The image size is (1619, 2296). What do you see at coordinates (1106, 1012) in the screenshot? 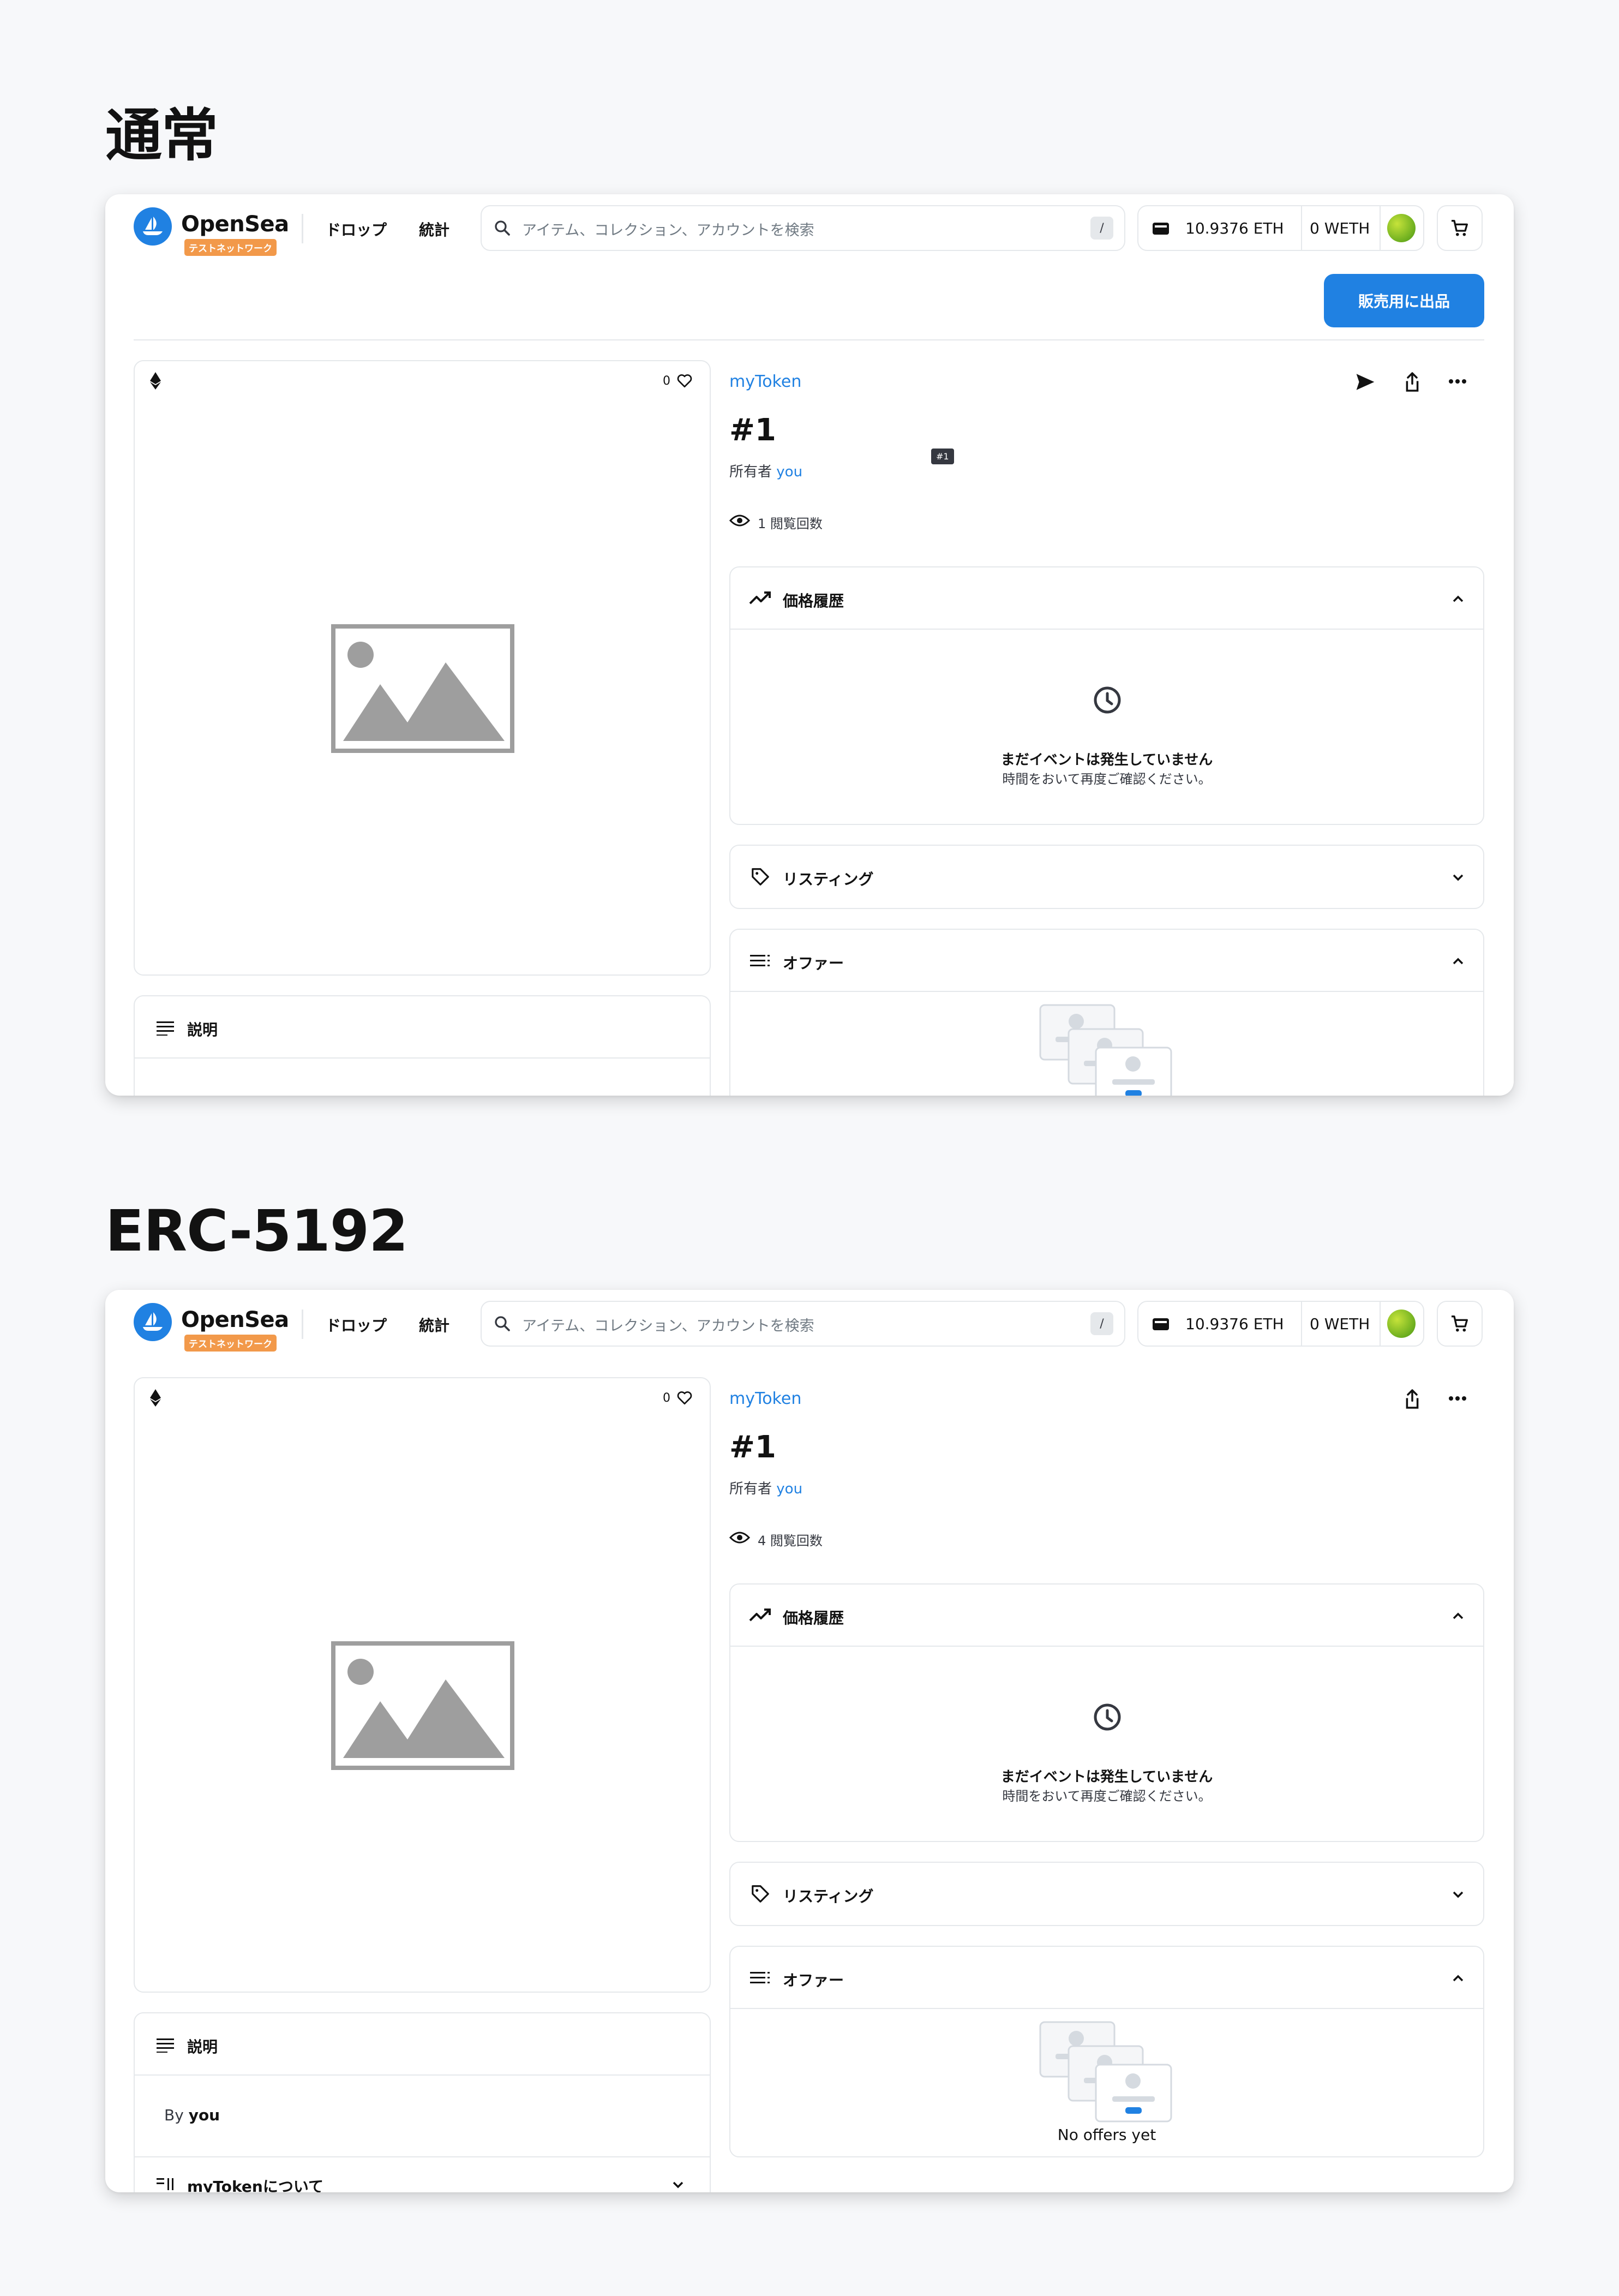
I see `offers-panel: オファー` at bounding box center [1106, 1012].